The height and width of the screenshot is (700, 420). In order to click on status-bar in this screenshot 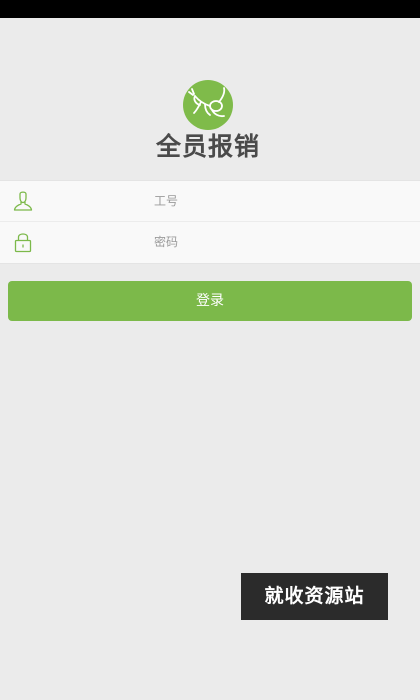, I will do `click(210, 9)`.